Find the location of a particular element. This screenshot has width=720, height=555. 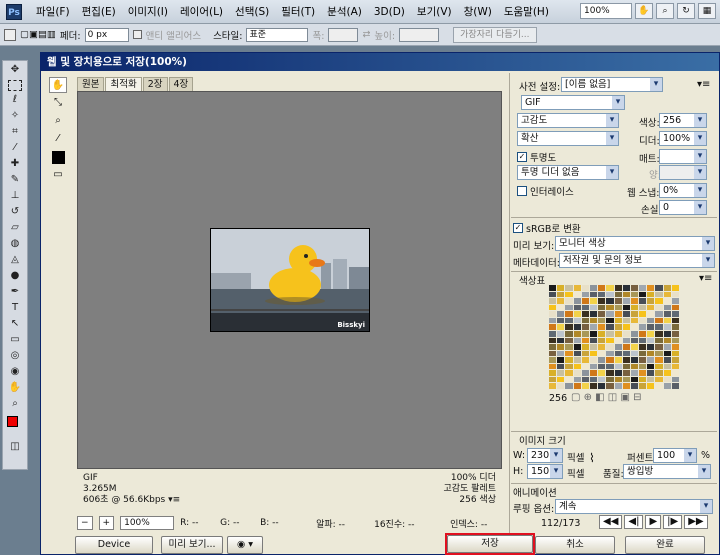

srgb-checkbox: ✓ sRGB로 변환 is located at coordinates (547, 228).